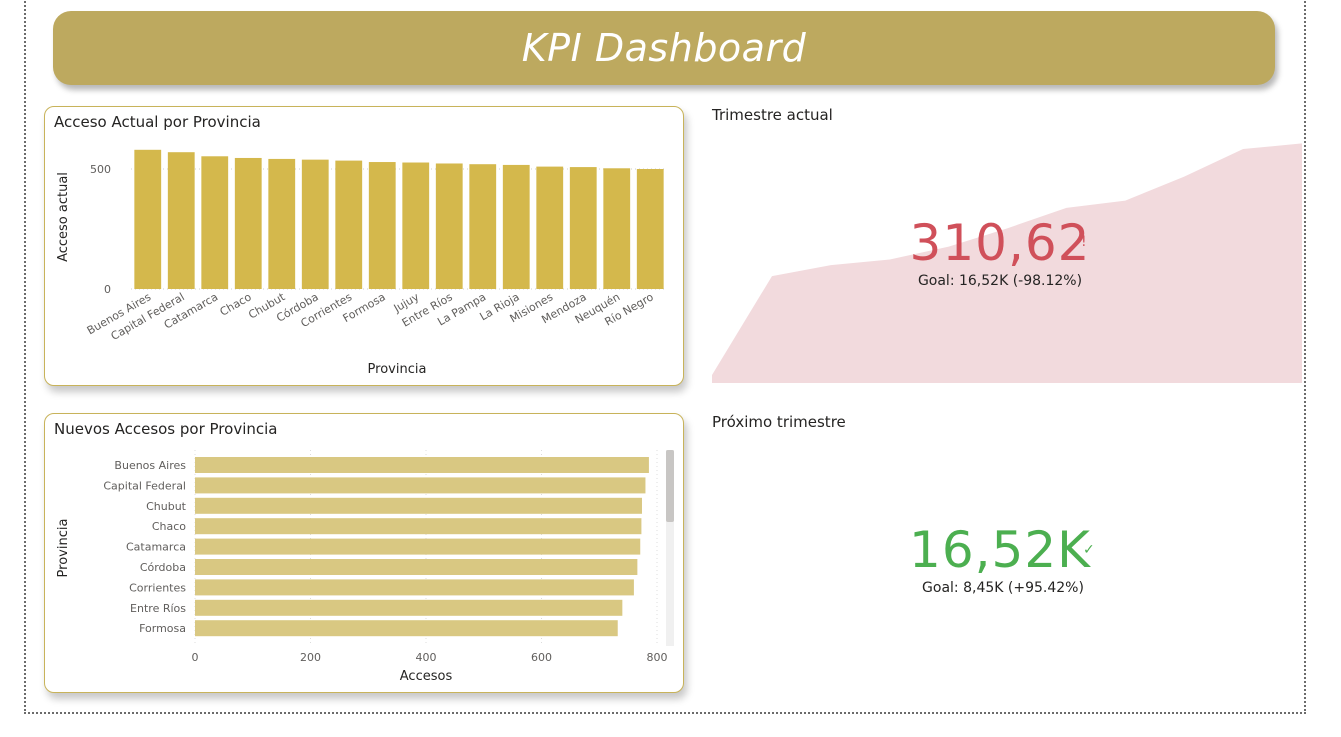 The width and height of the screenshot is (1341, 737). What do you see at coordinates (157, 587) in the screenshot?
I see `y-tick-label: Corrientes` at bounding box center [157, 587].